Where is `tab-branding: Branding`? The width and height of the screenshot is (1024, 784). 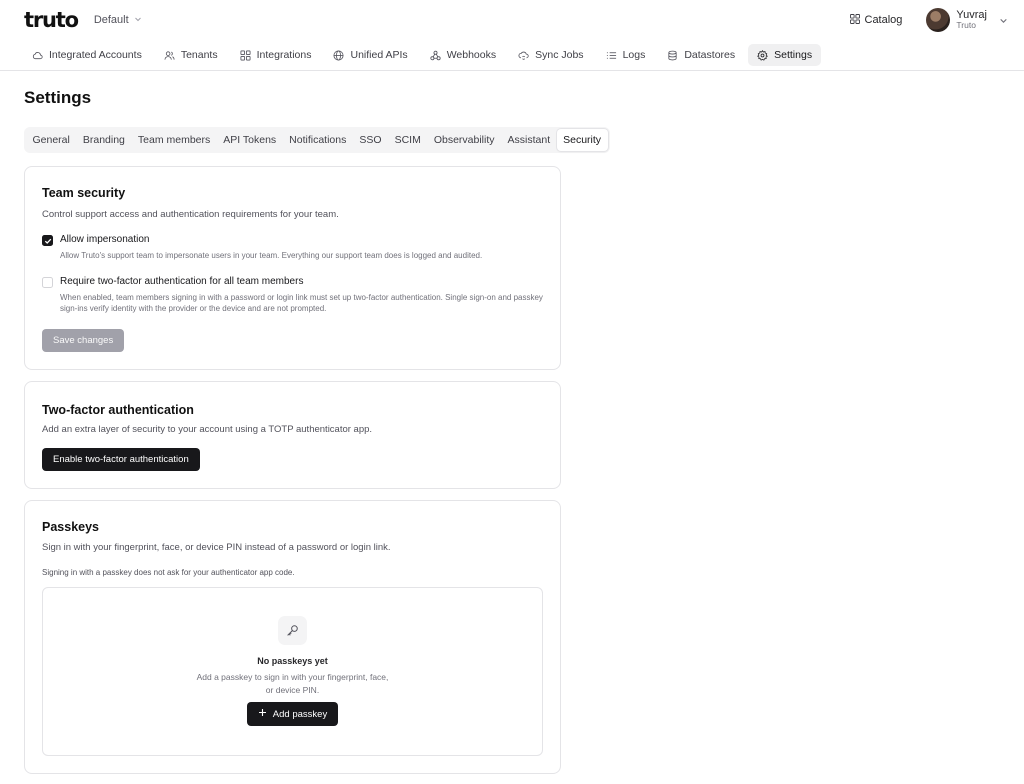
tab-branding: Branding is located at coordinates (103, 140).